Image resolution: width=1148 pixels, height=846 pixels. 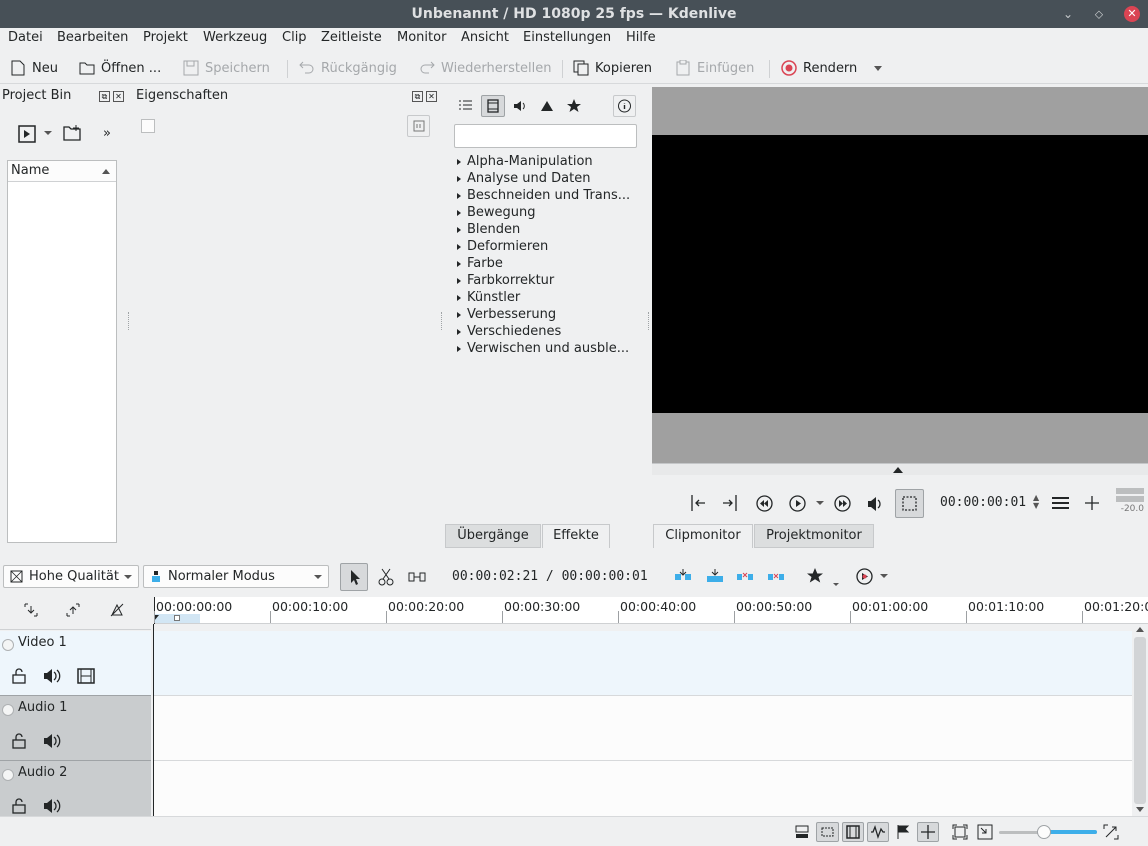 What do you see at coordinates (549, 315) in the screenshot?
I see `list-item: Verbesserung` at bounding box center [549, 315].